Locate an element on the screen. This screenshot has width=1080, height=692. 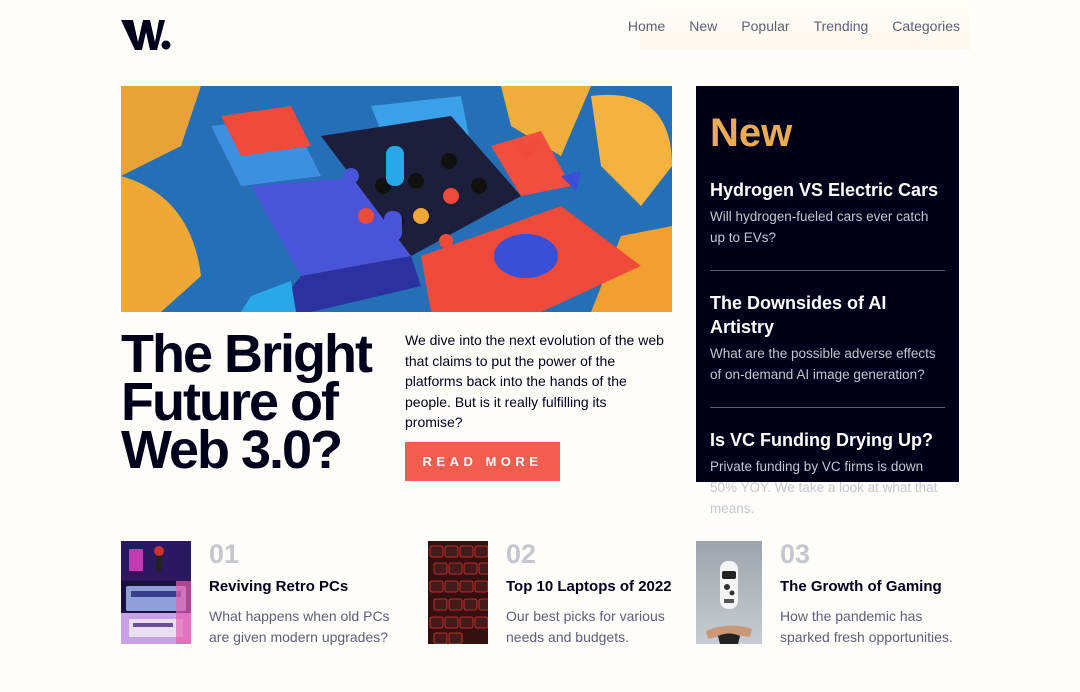
nav-popular: Popular is located at coordinates (765, 26).